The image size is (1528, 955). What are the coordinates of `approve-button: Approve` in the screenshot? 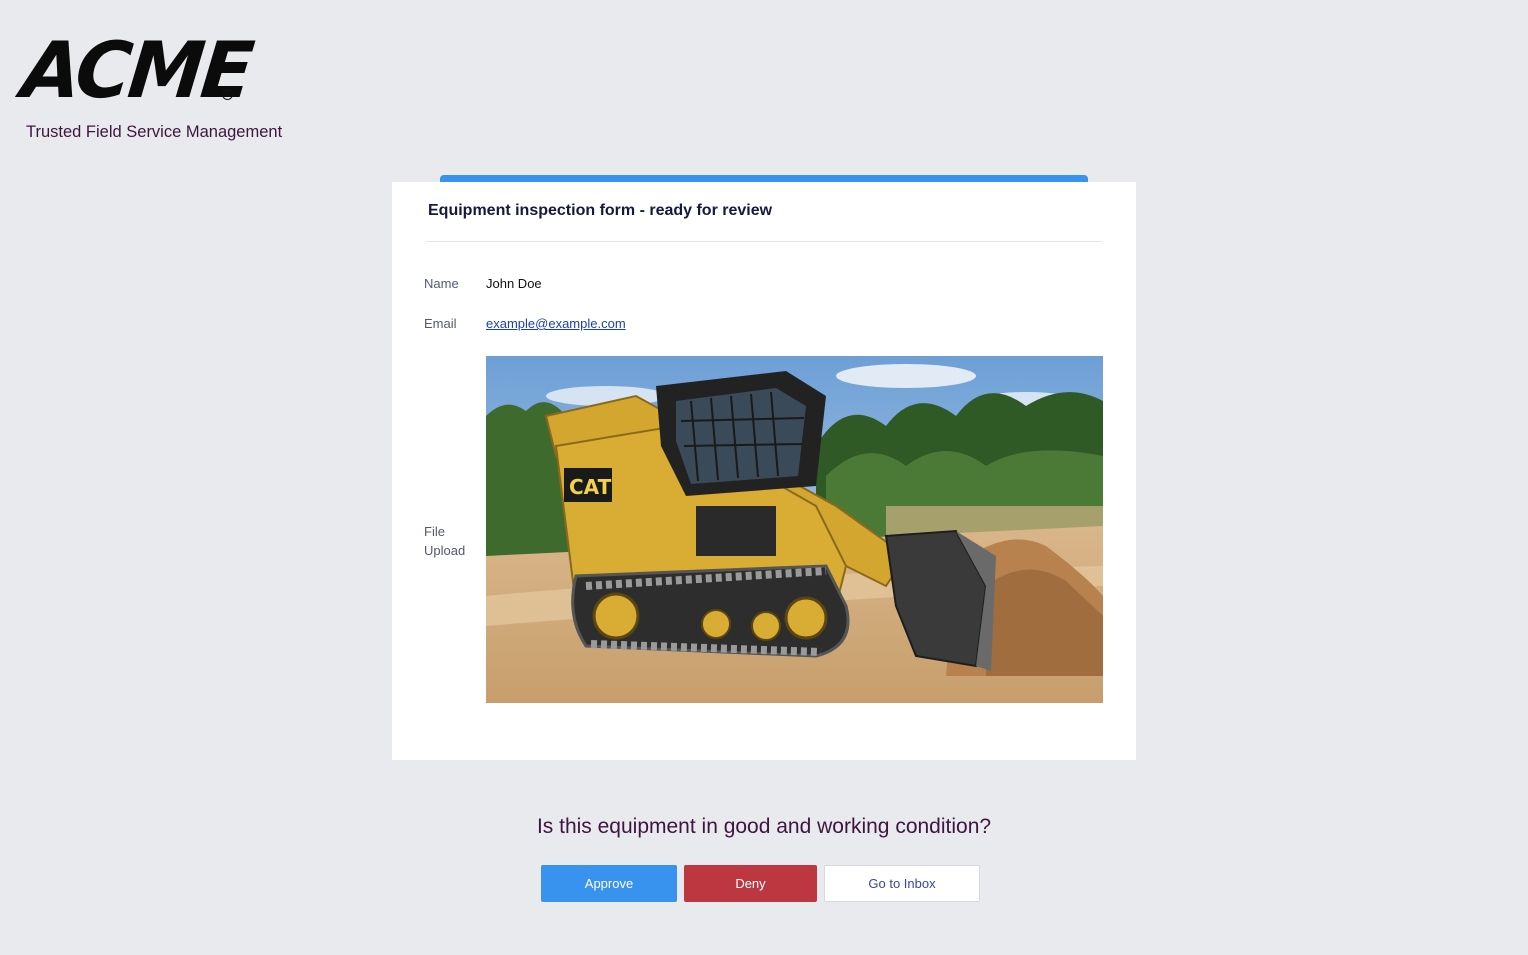 It's located at (609, 883).